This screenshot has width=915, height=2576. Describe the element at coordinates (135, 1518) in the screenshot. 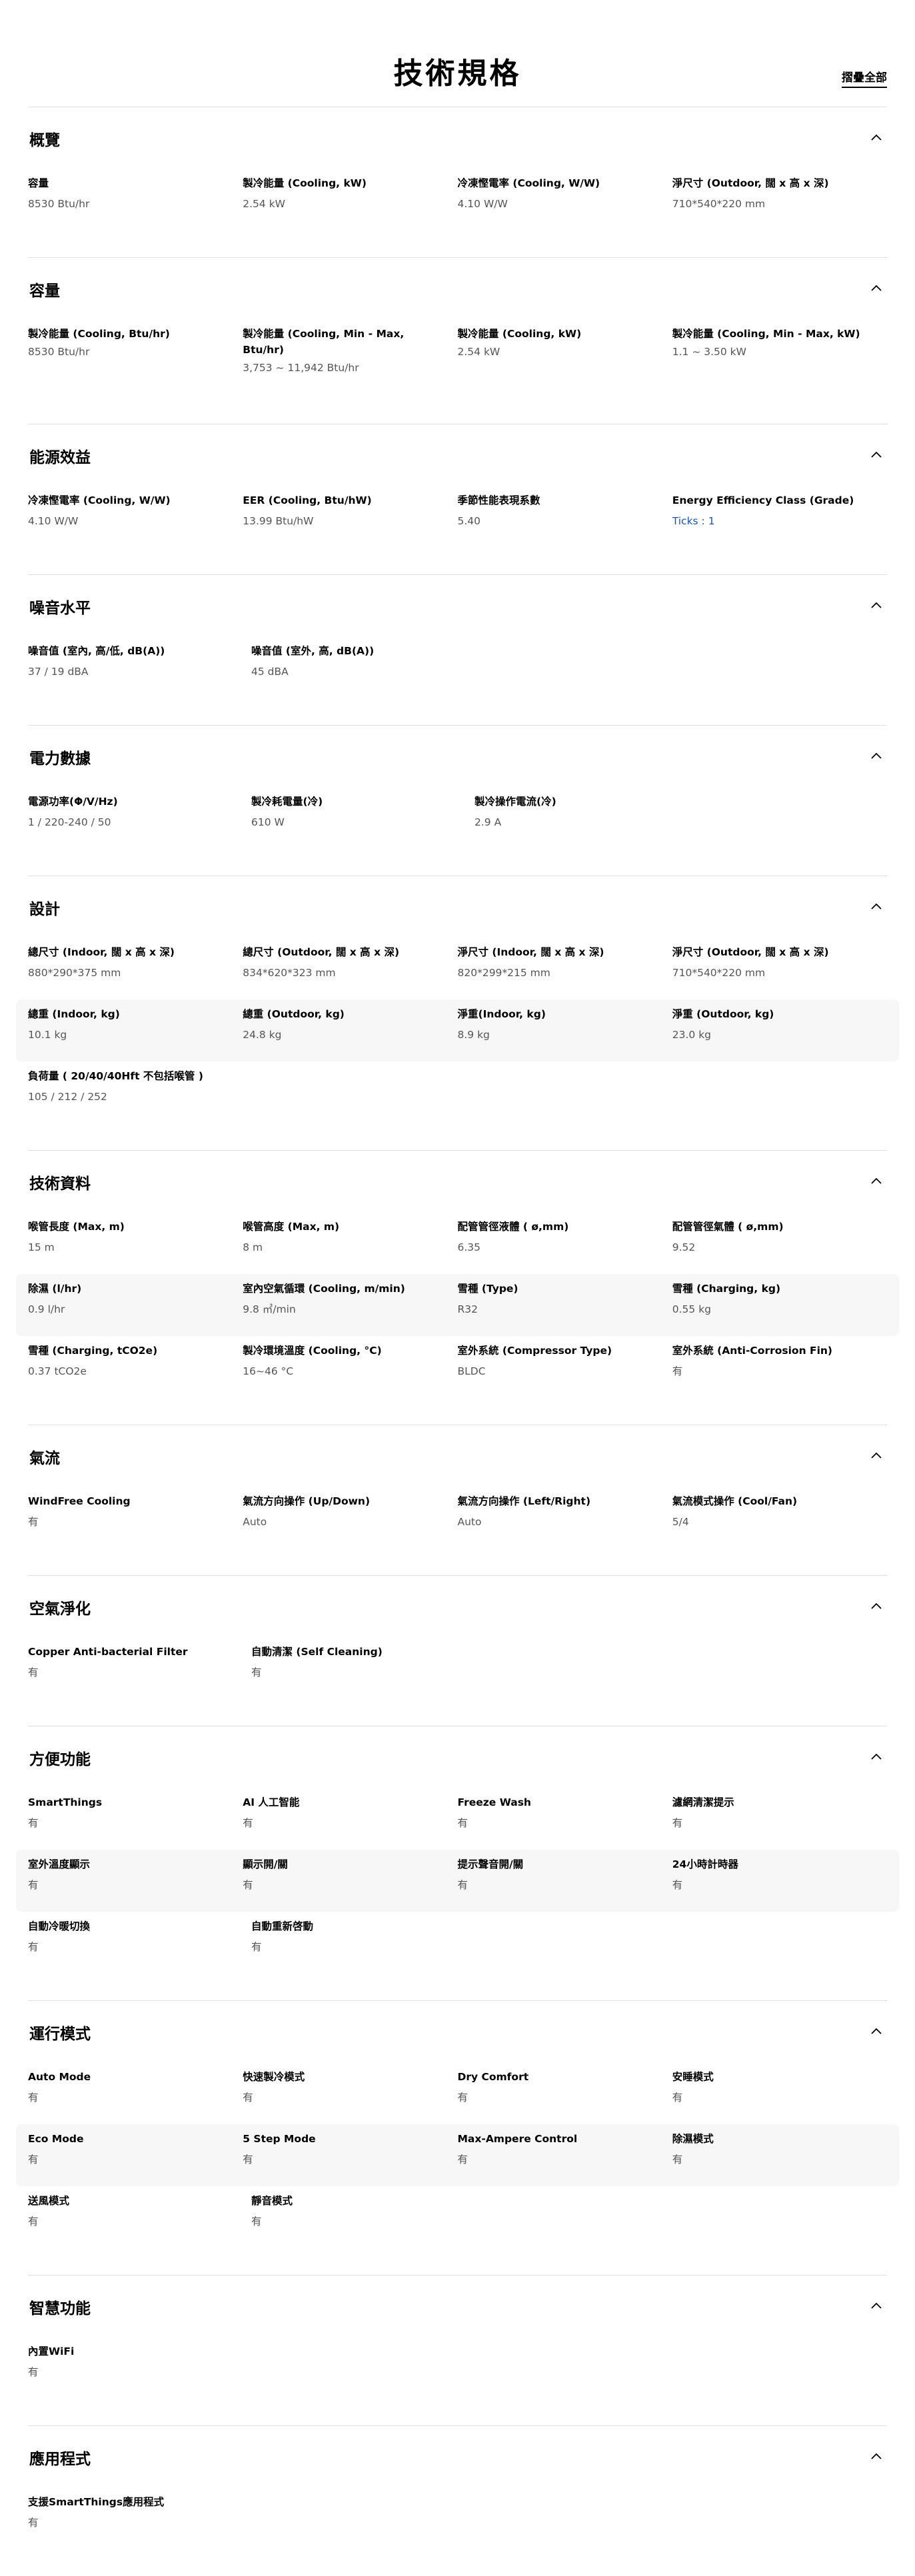

I see `spec-item: WindFree Cooling 有` at that location.